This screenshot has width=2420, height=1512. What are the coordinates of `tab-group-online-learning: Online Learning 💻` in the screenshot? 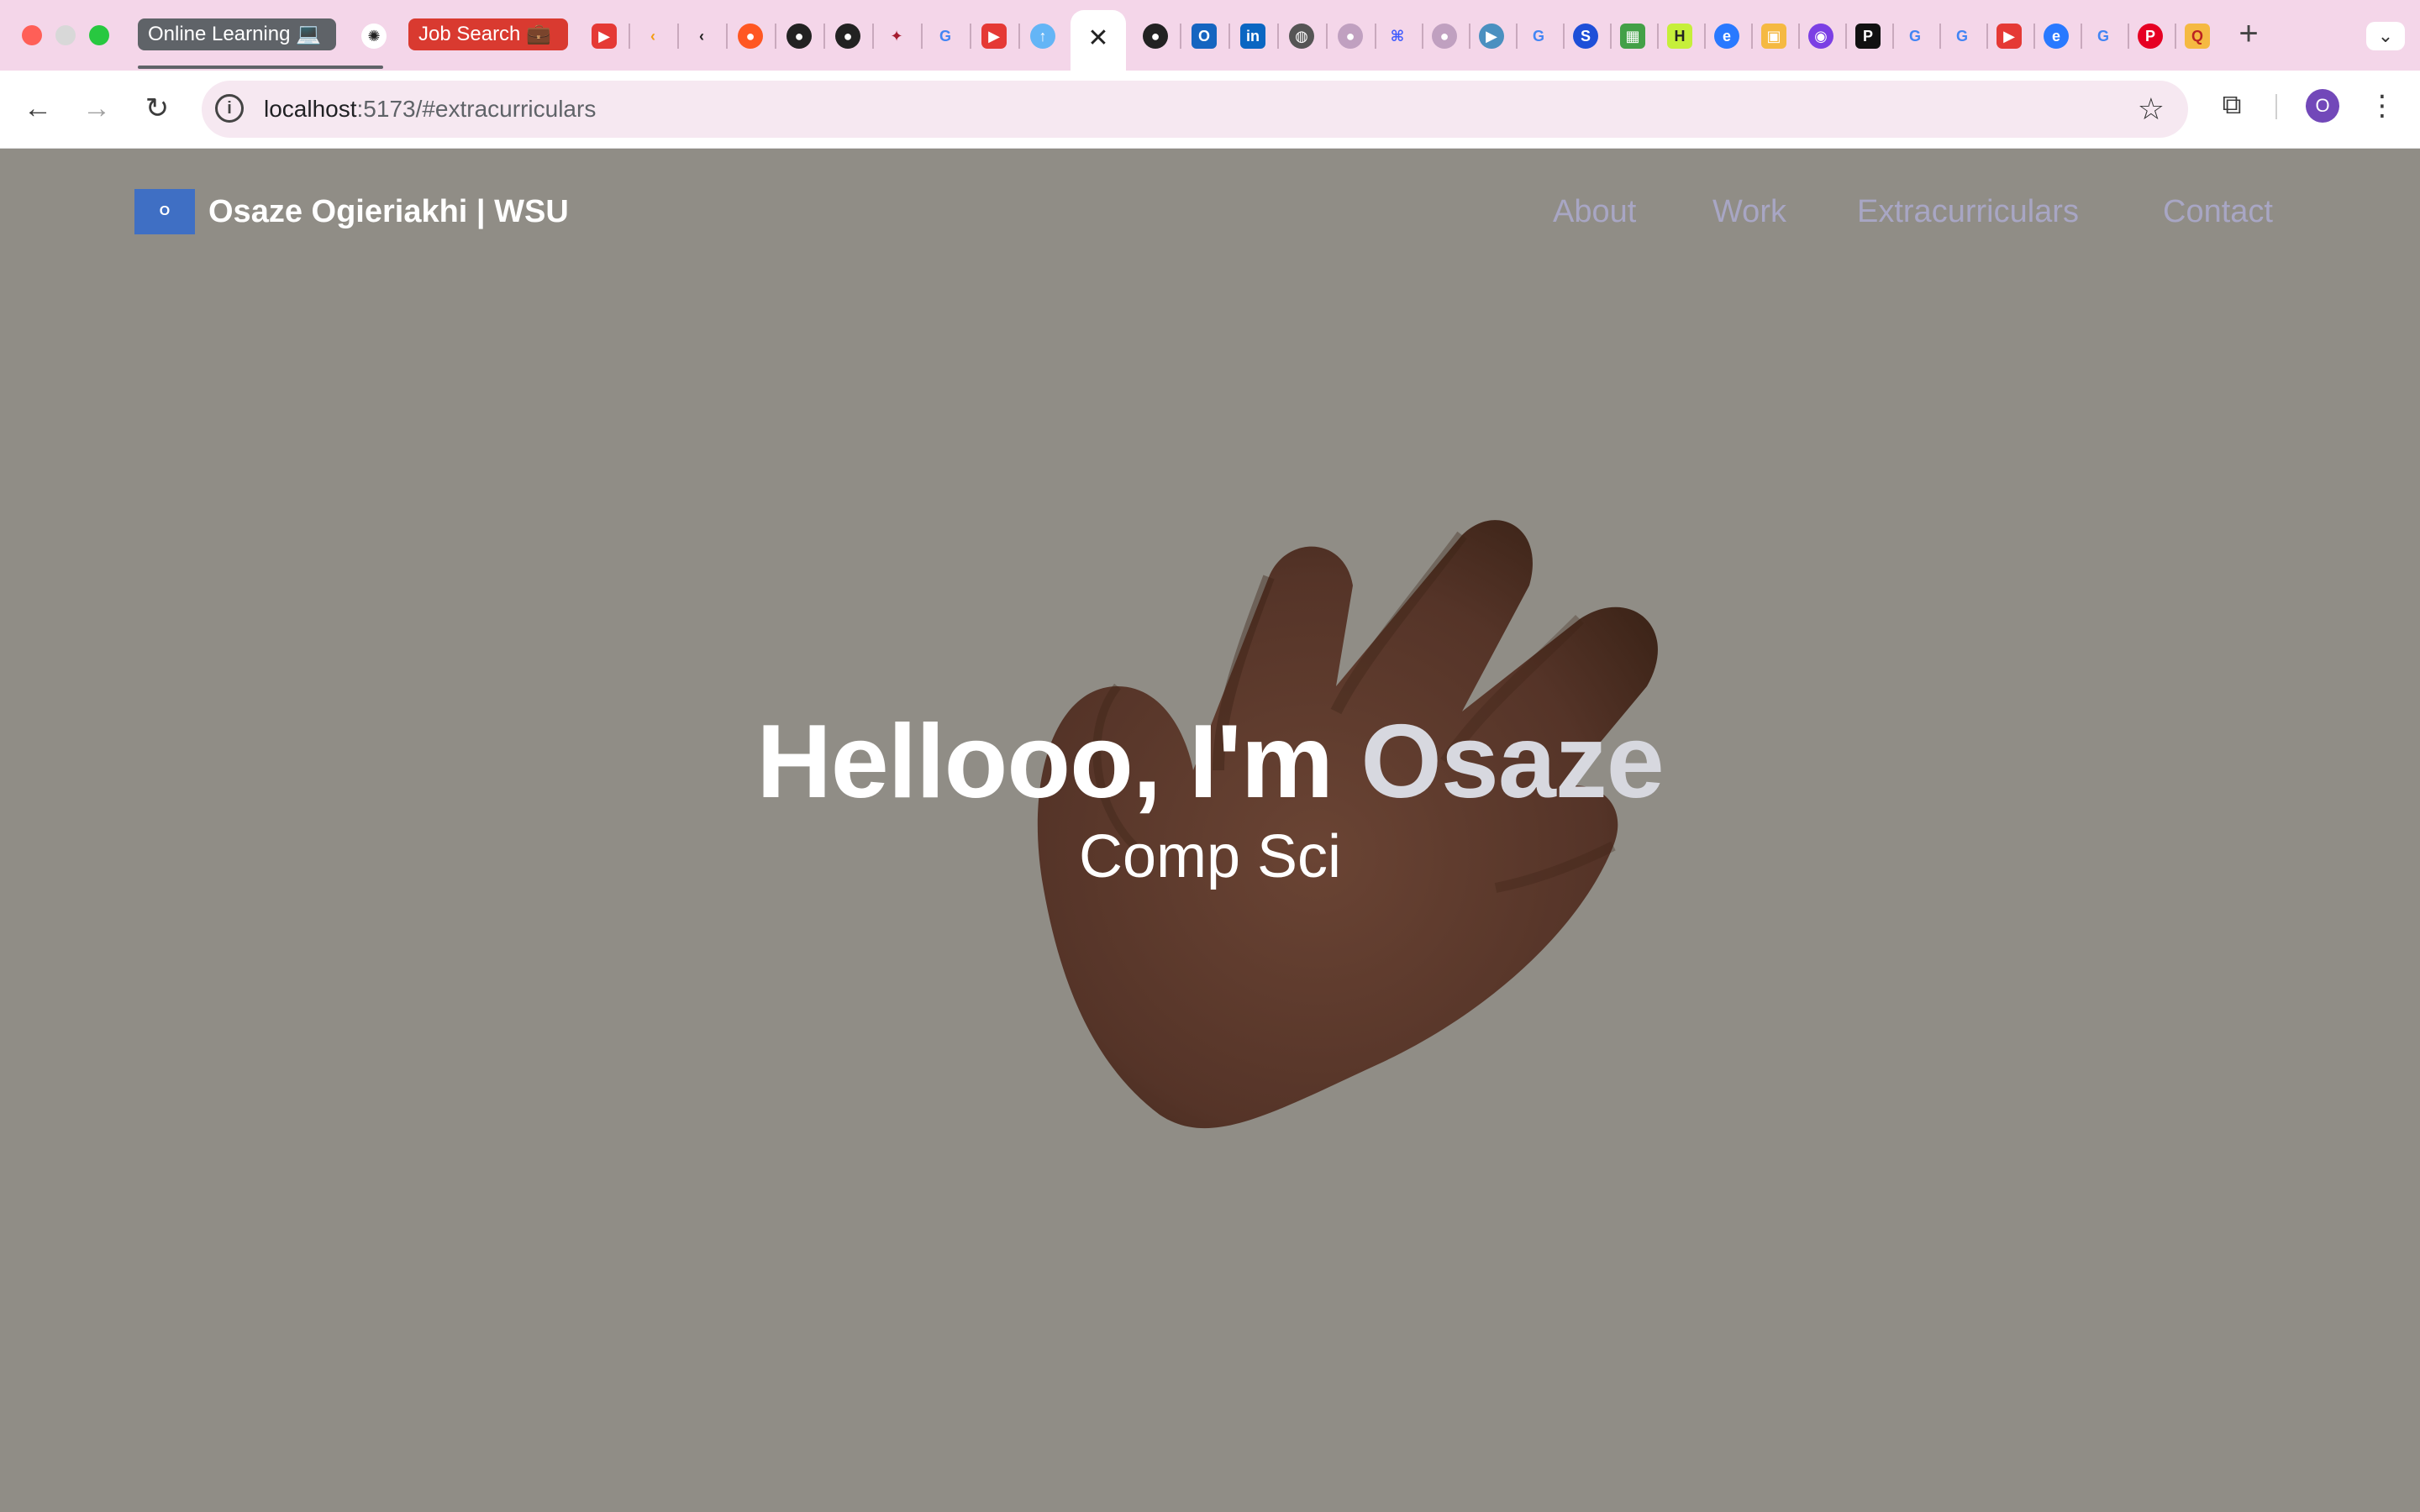 It's located at (237, 34).